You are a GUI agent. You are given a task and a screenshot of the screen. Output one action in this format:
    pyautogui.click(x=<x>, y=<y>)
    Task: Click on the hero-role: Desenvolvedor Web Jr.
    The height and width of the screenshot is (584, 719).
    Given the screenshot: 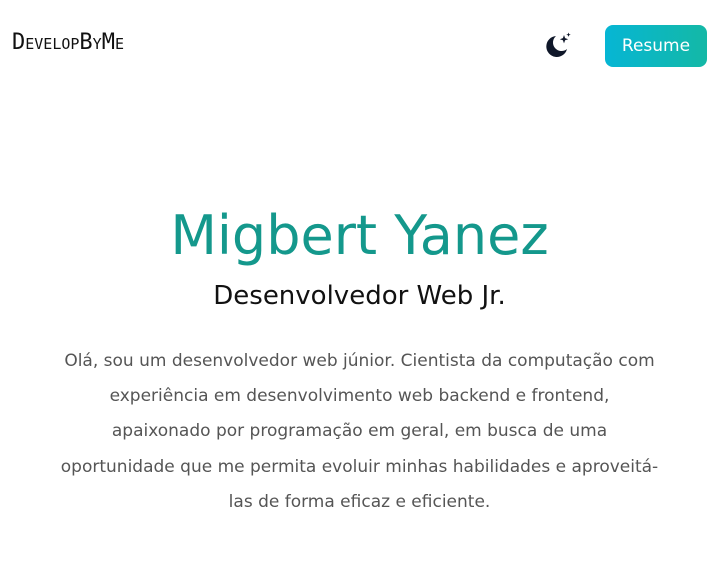 What is the action you would take?
    pyautogui.click(x=359, y=296)
    